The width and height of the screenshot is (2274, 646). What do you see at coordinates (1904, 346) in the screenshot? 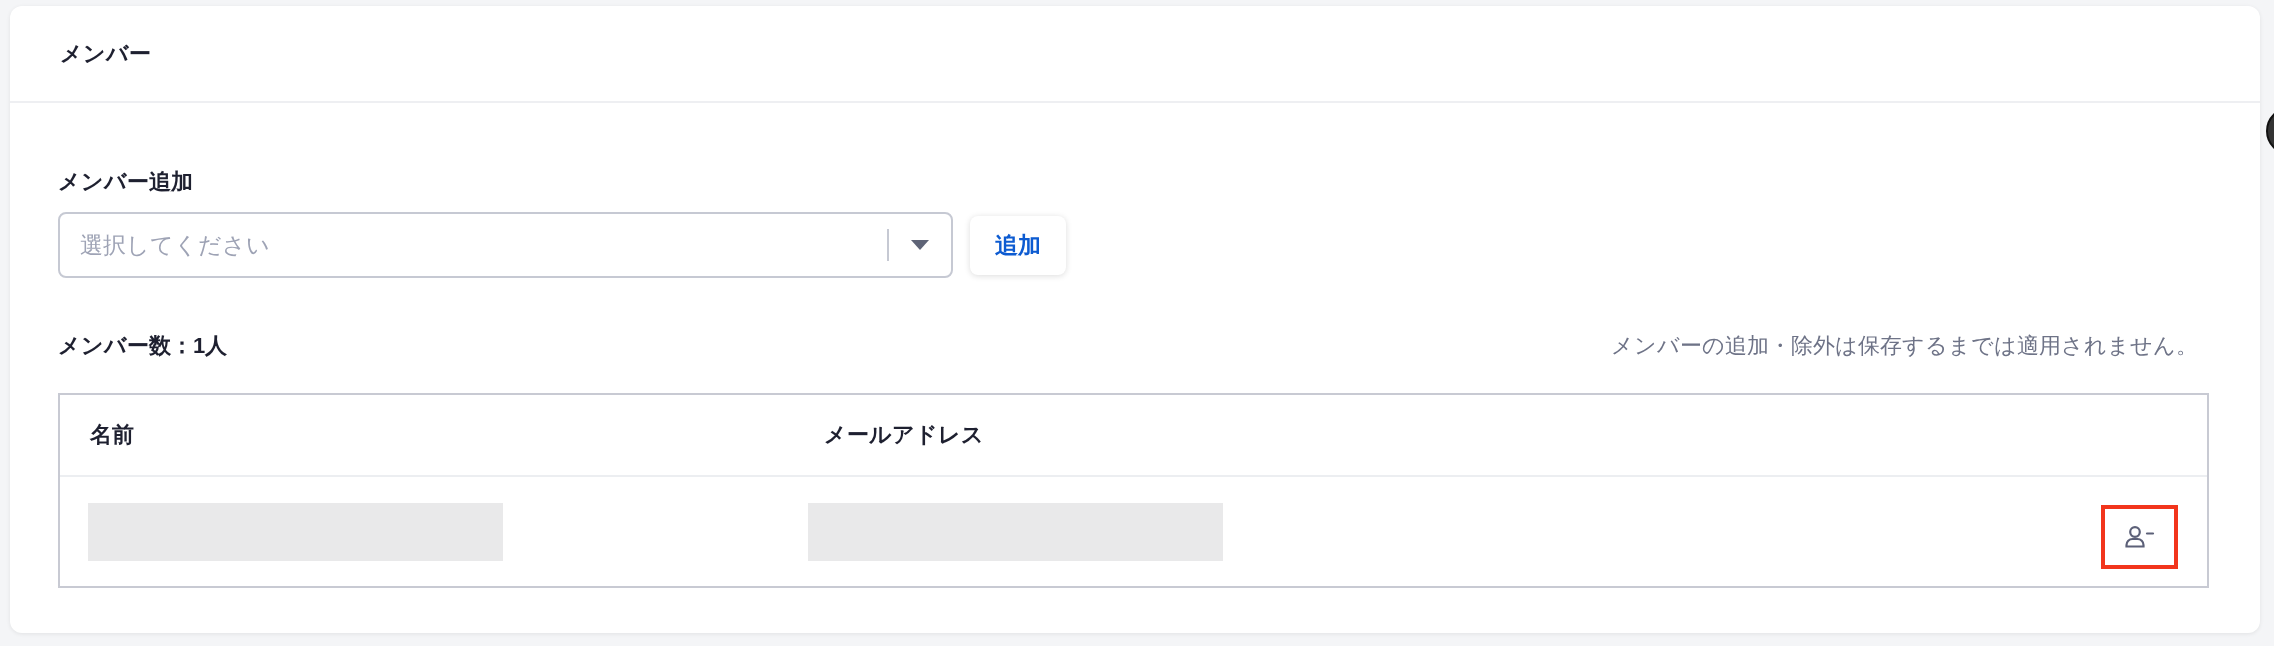
I see `notice-text: メンバーの追加・除外は保存するまでは適用されません。` at bounding box center [1904, 346].